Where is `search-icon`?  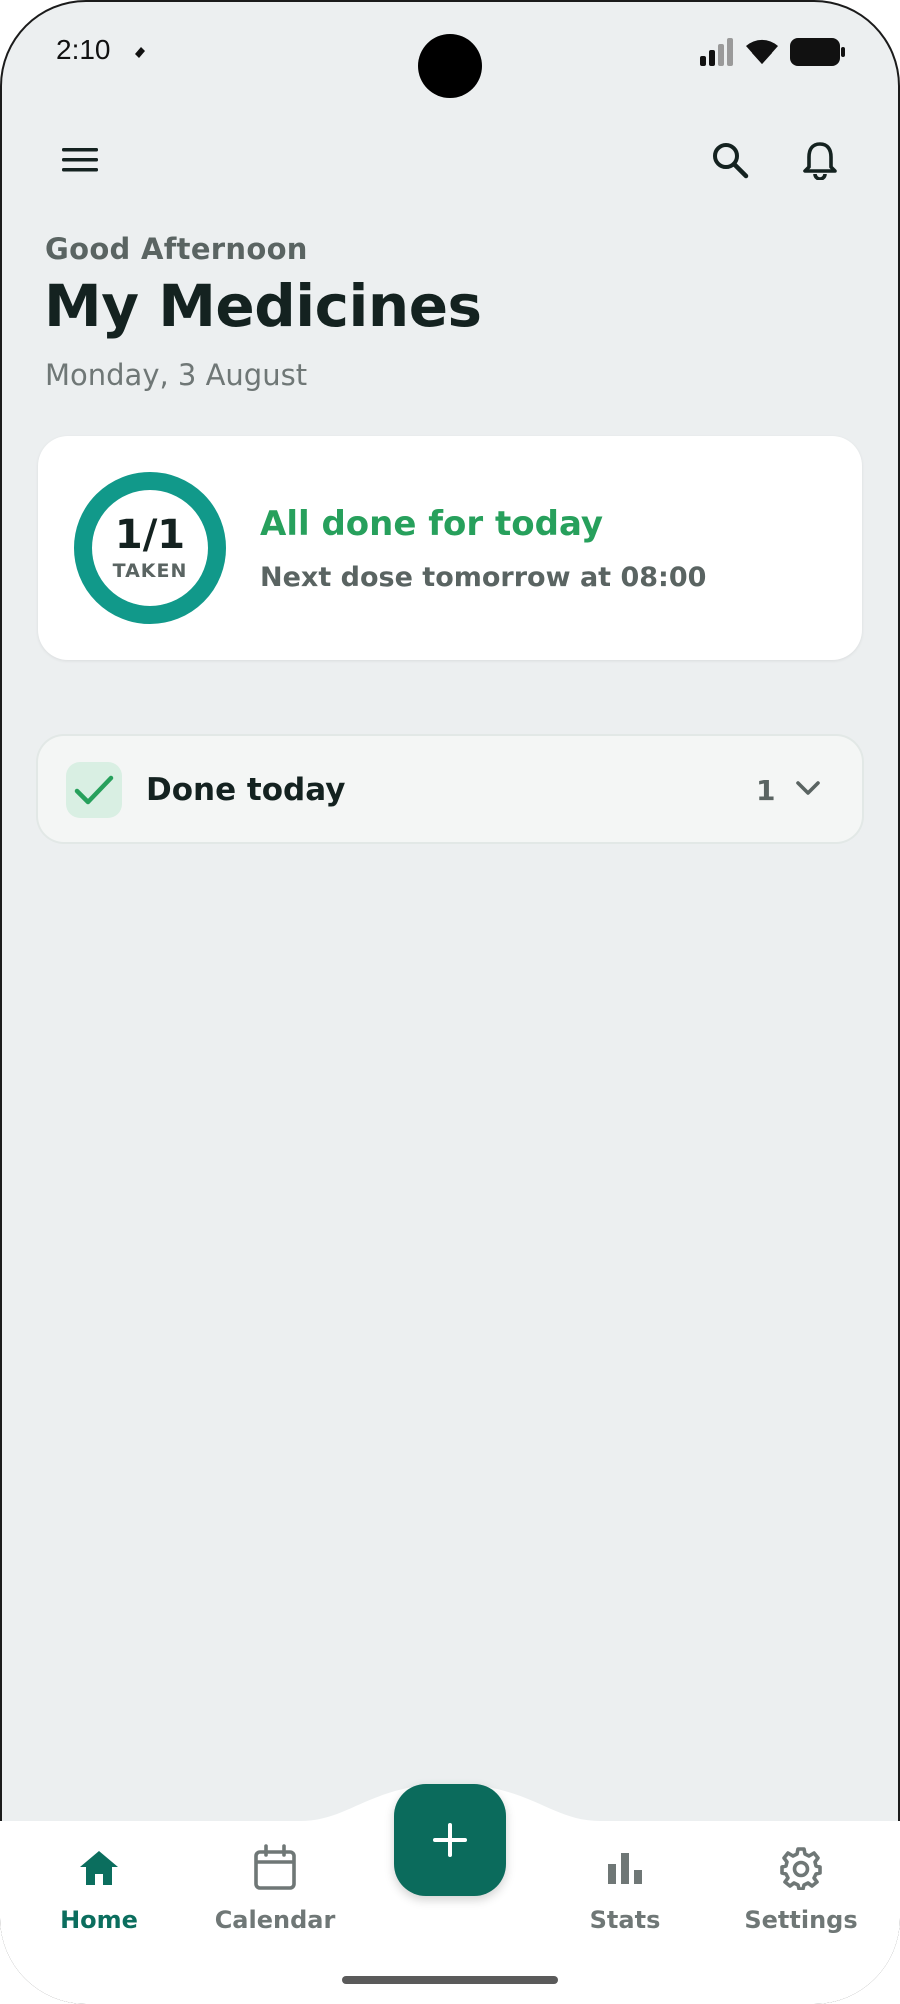 search-icon is located at coordinates (731, 161).